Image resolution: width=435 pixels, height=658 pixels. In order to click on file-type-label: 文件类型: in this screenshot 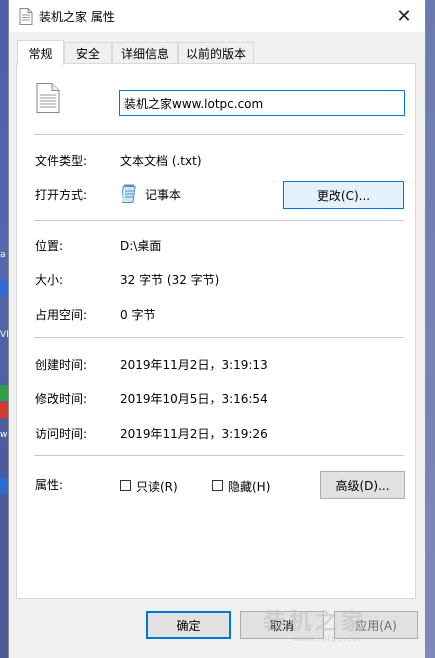, I will do `click(61, 161)`.